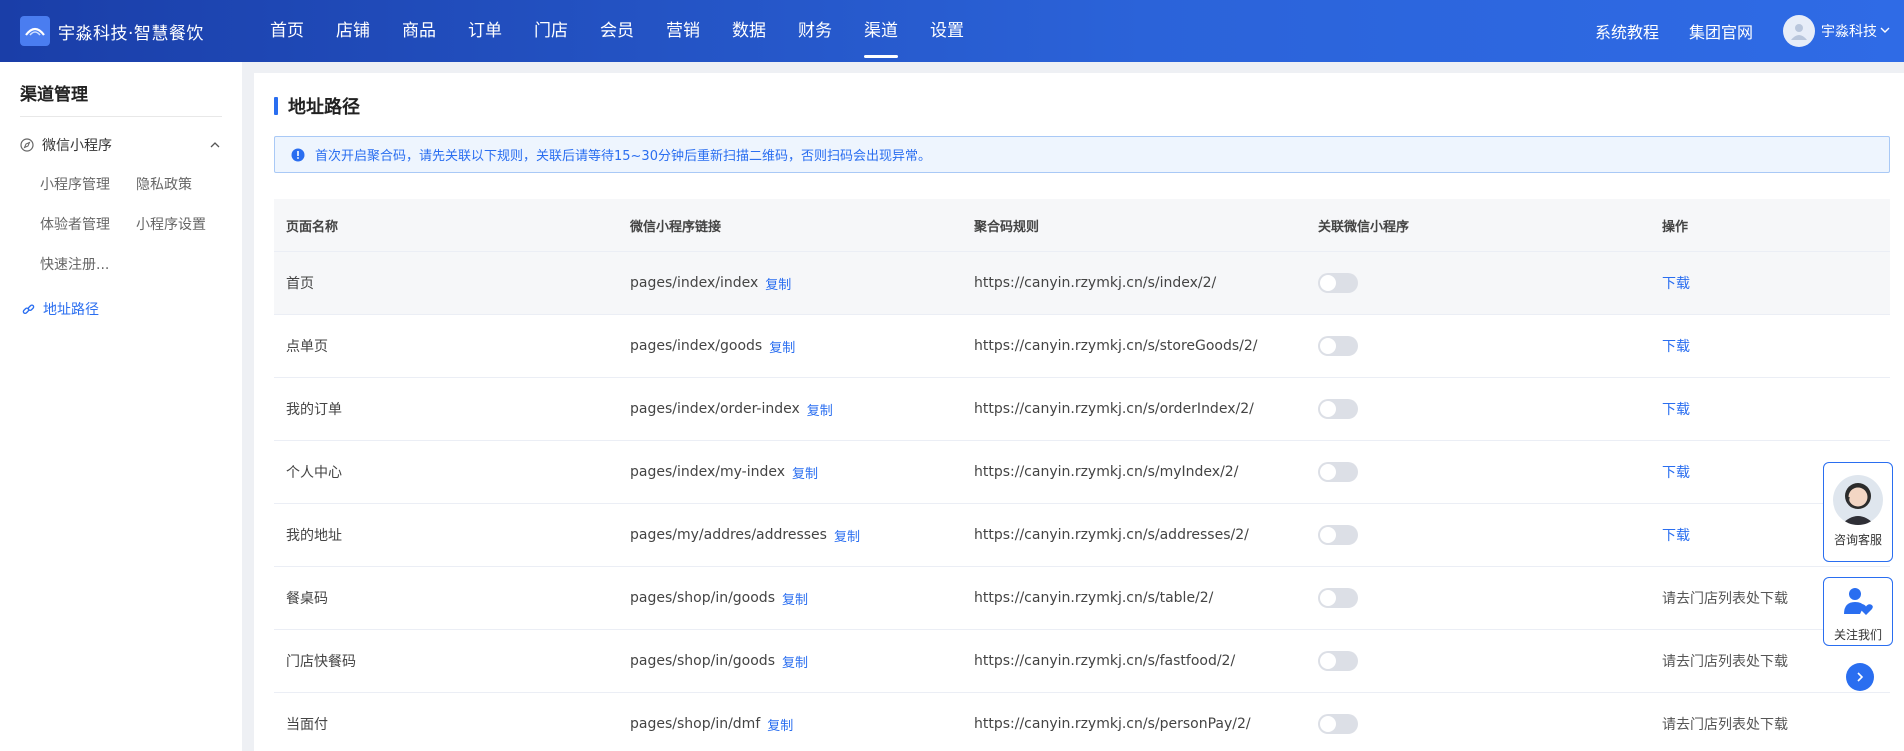  Describe the element at coordinates (131, 33) in the screenshot. I see `brand-title: 宇淼科技·智慧餐饮` at that location.